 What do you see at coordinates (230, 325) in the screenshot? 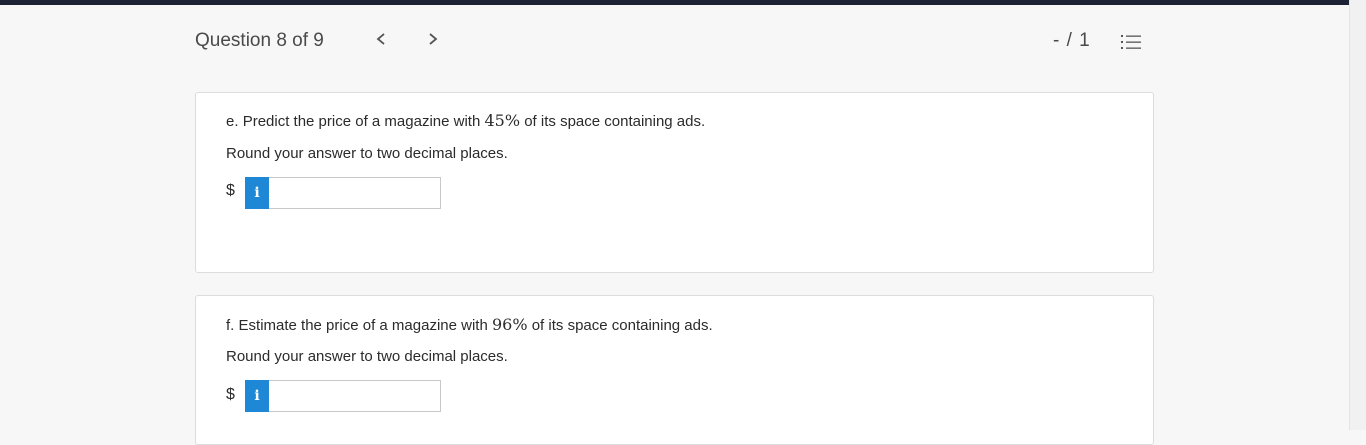
I see `part-letter: f.` at bounding box center [230, 325].